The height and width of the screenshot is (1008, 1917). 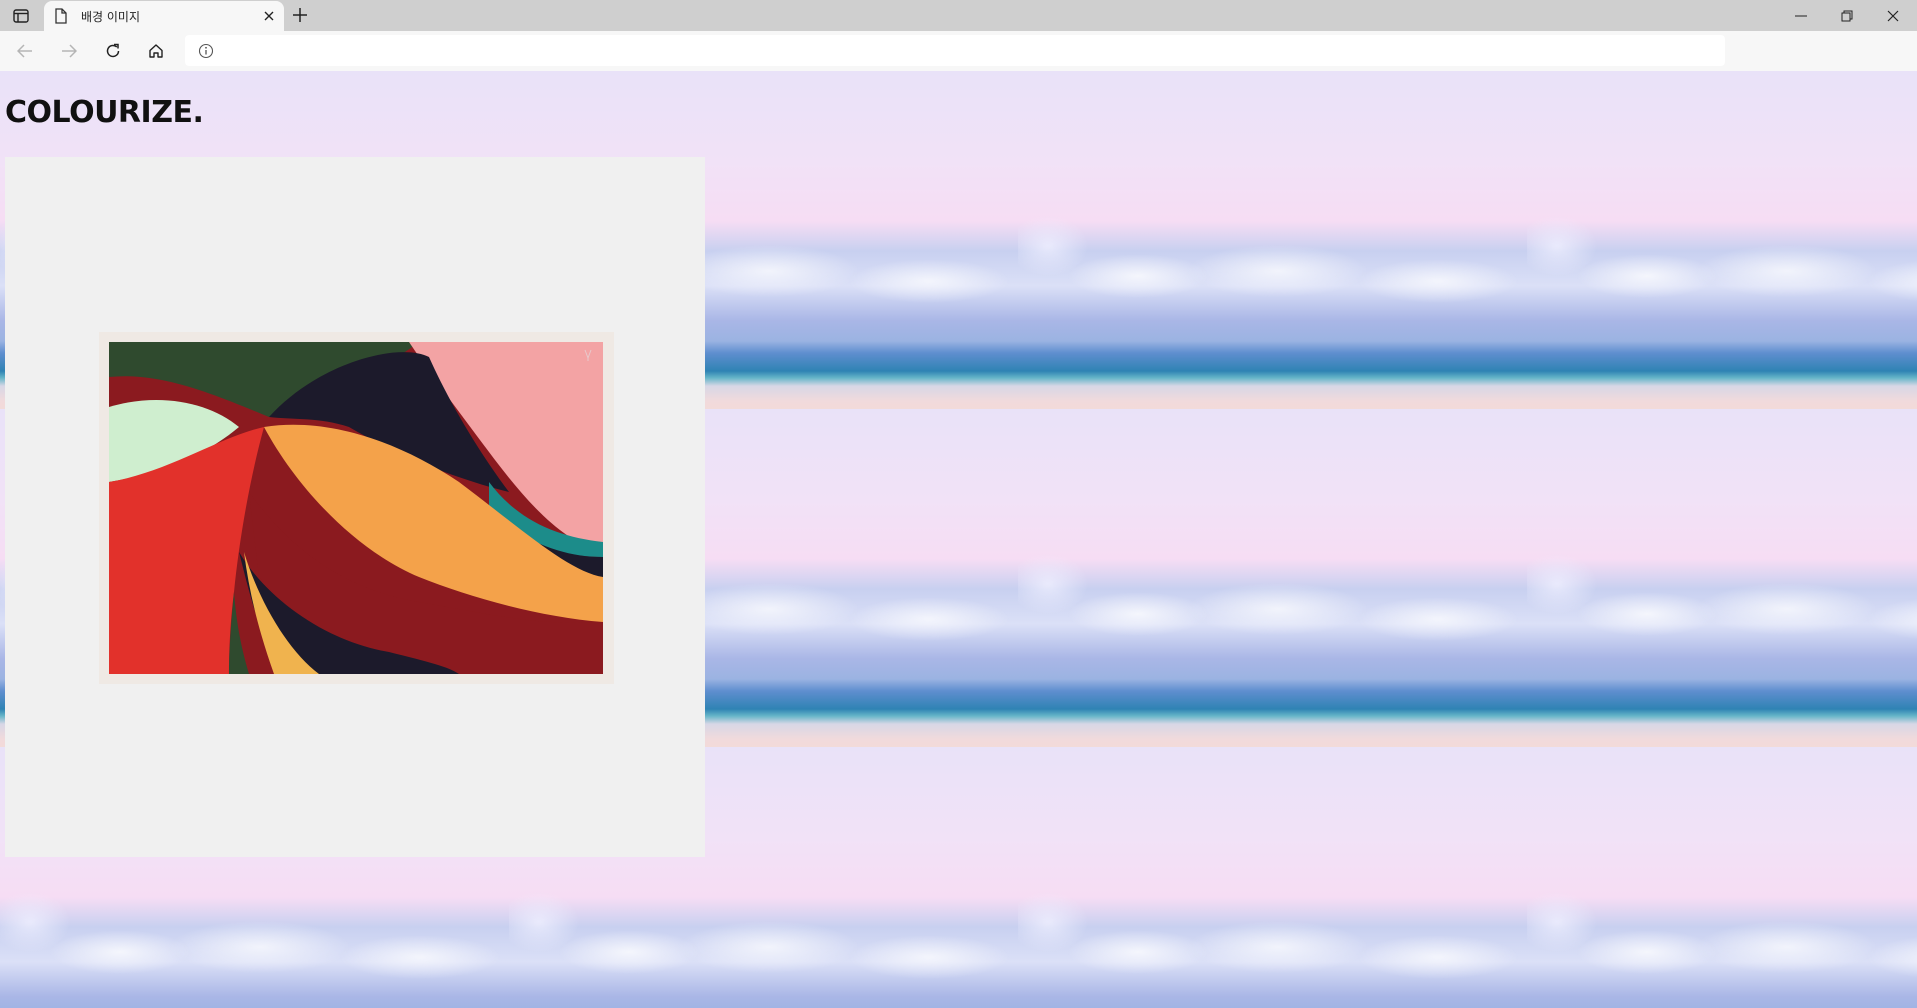 I want to click on home-icon, so click(x=156, y=51).